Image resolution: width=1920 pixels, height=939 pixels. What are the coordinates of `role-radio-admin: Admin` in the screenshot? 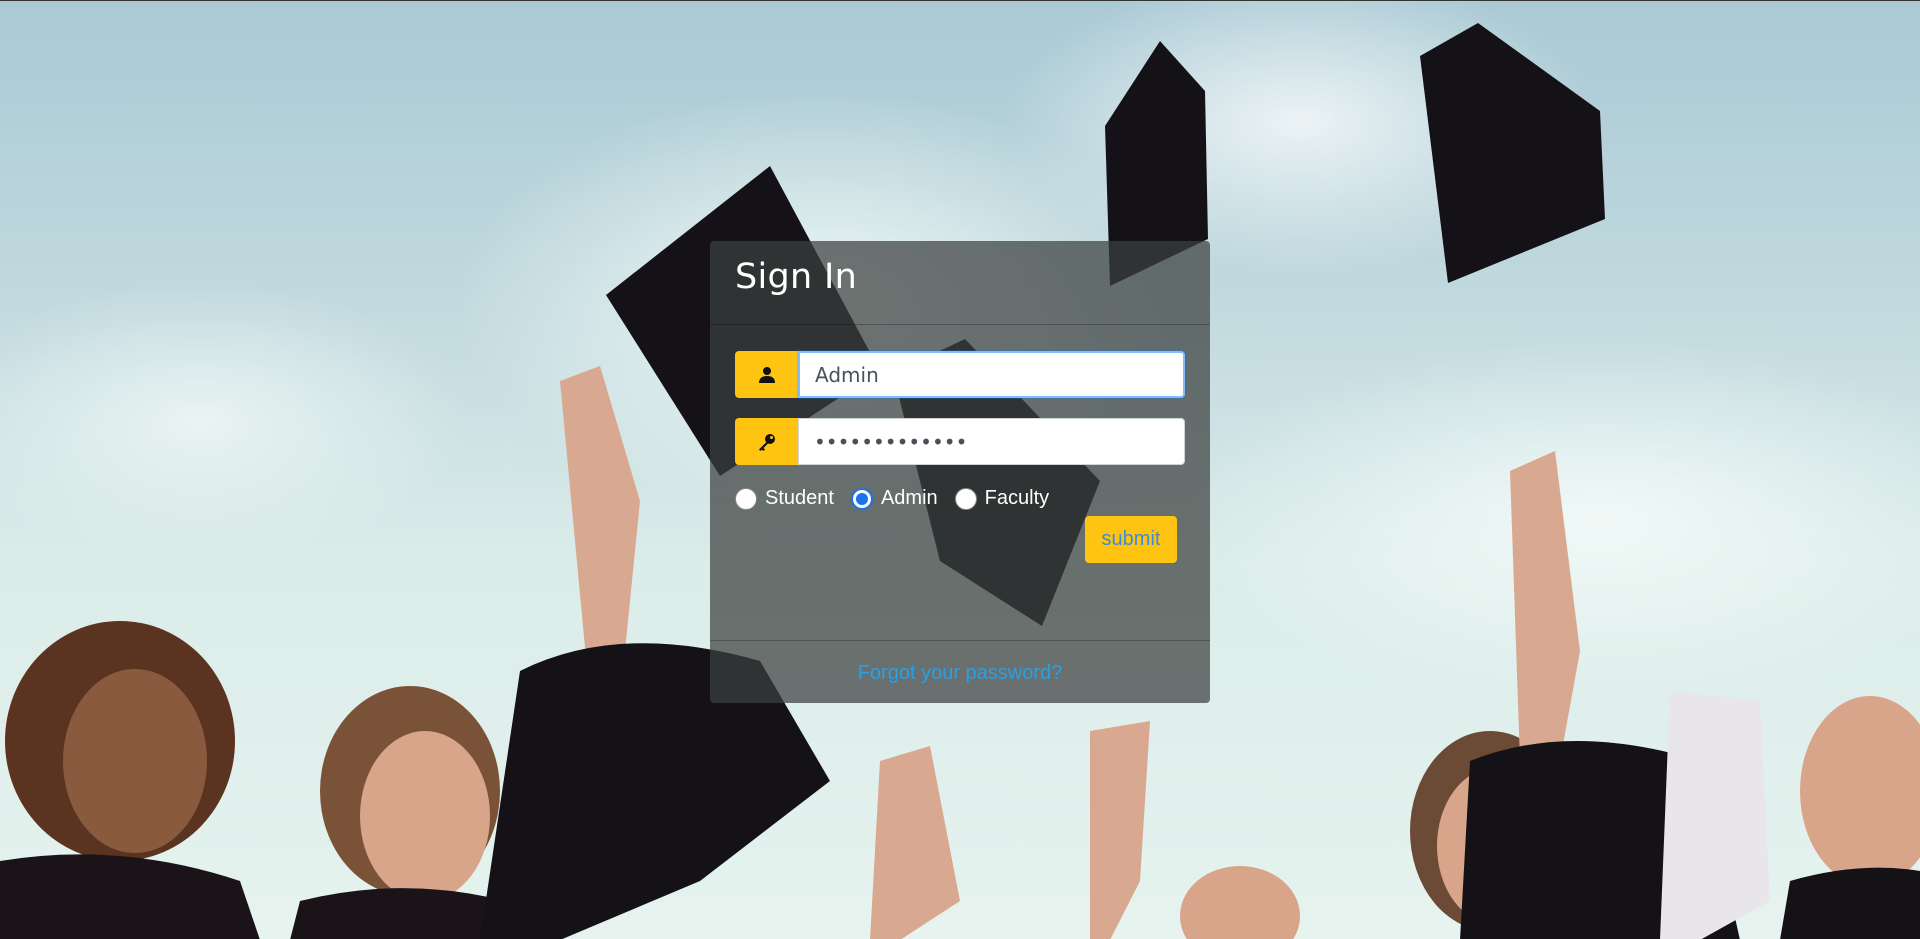 It's located at (894, 498).